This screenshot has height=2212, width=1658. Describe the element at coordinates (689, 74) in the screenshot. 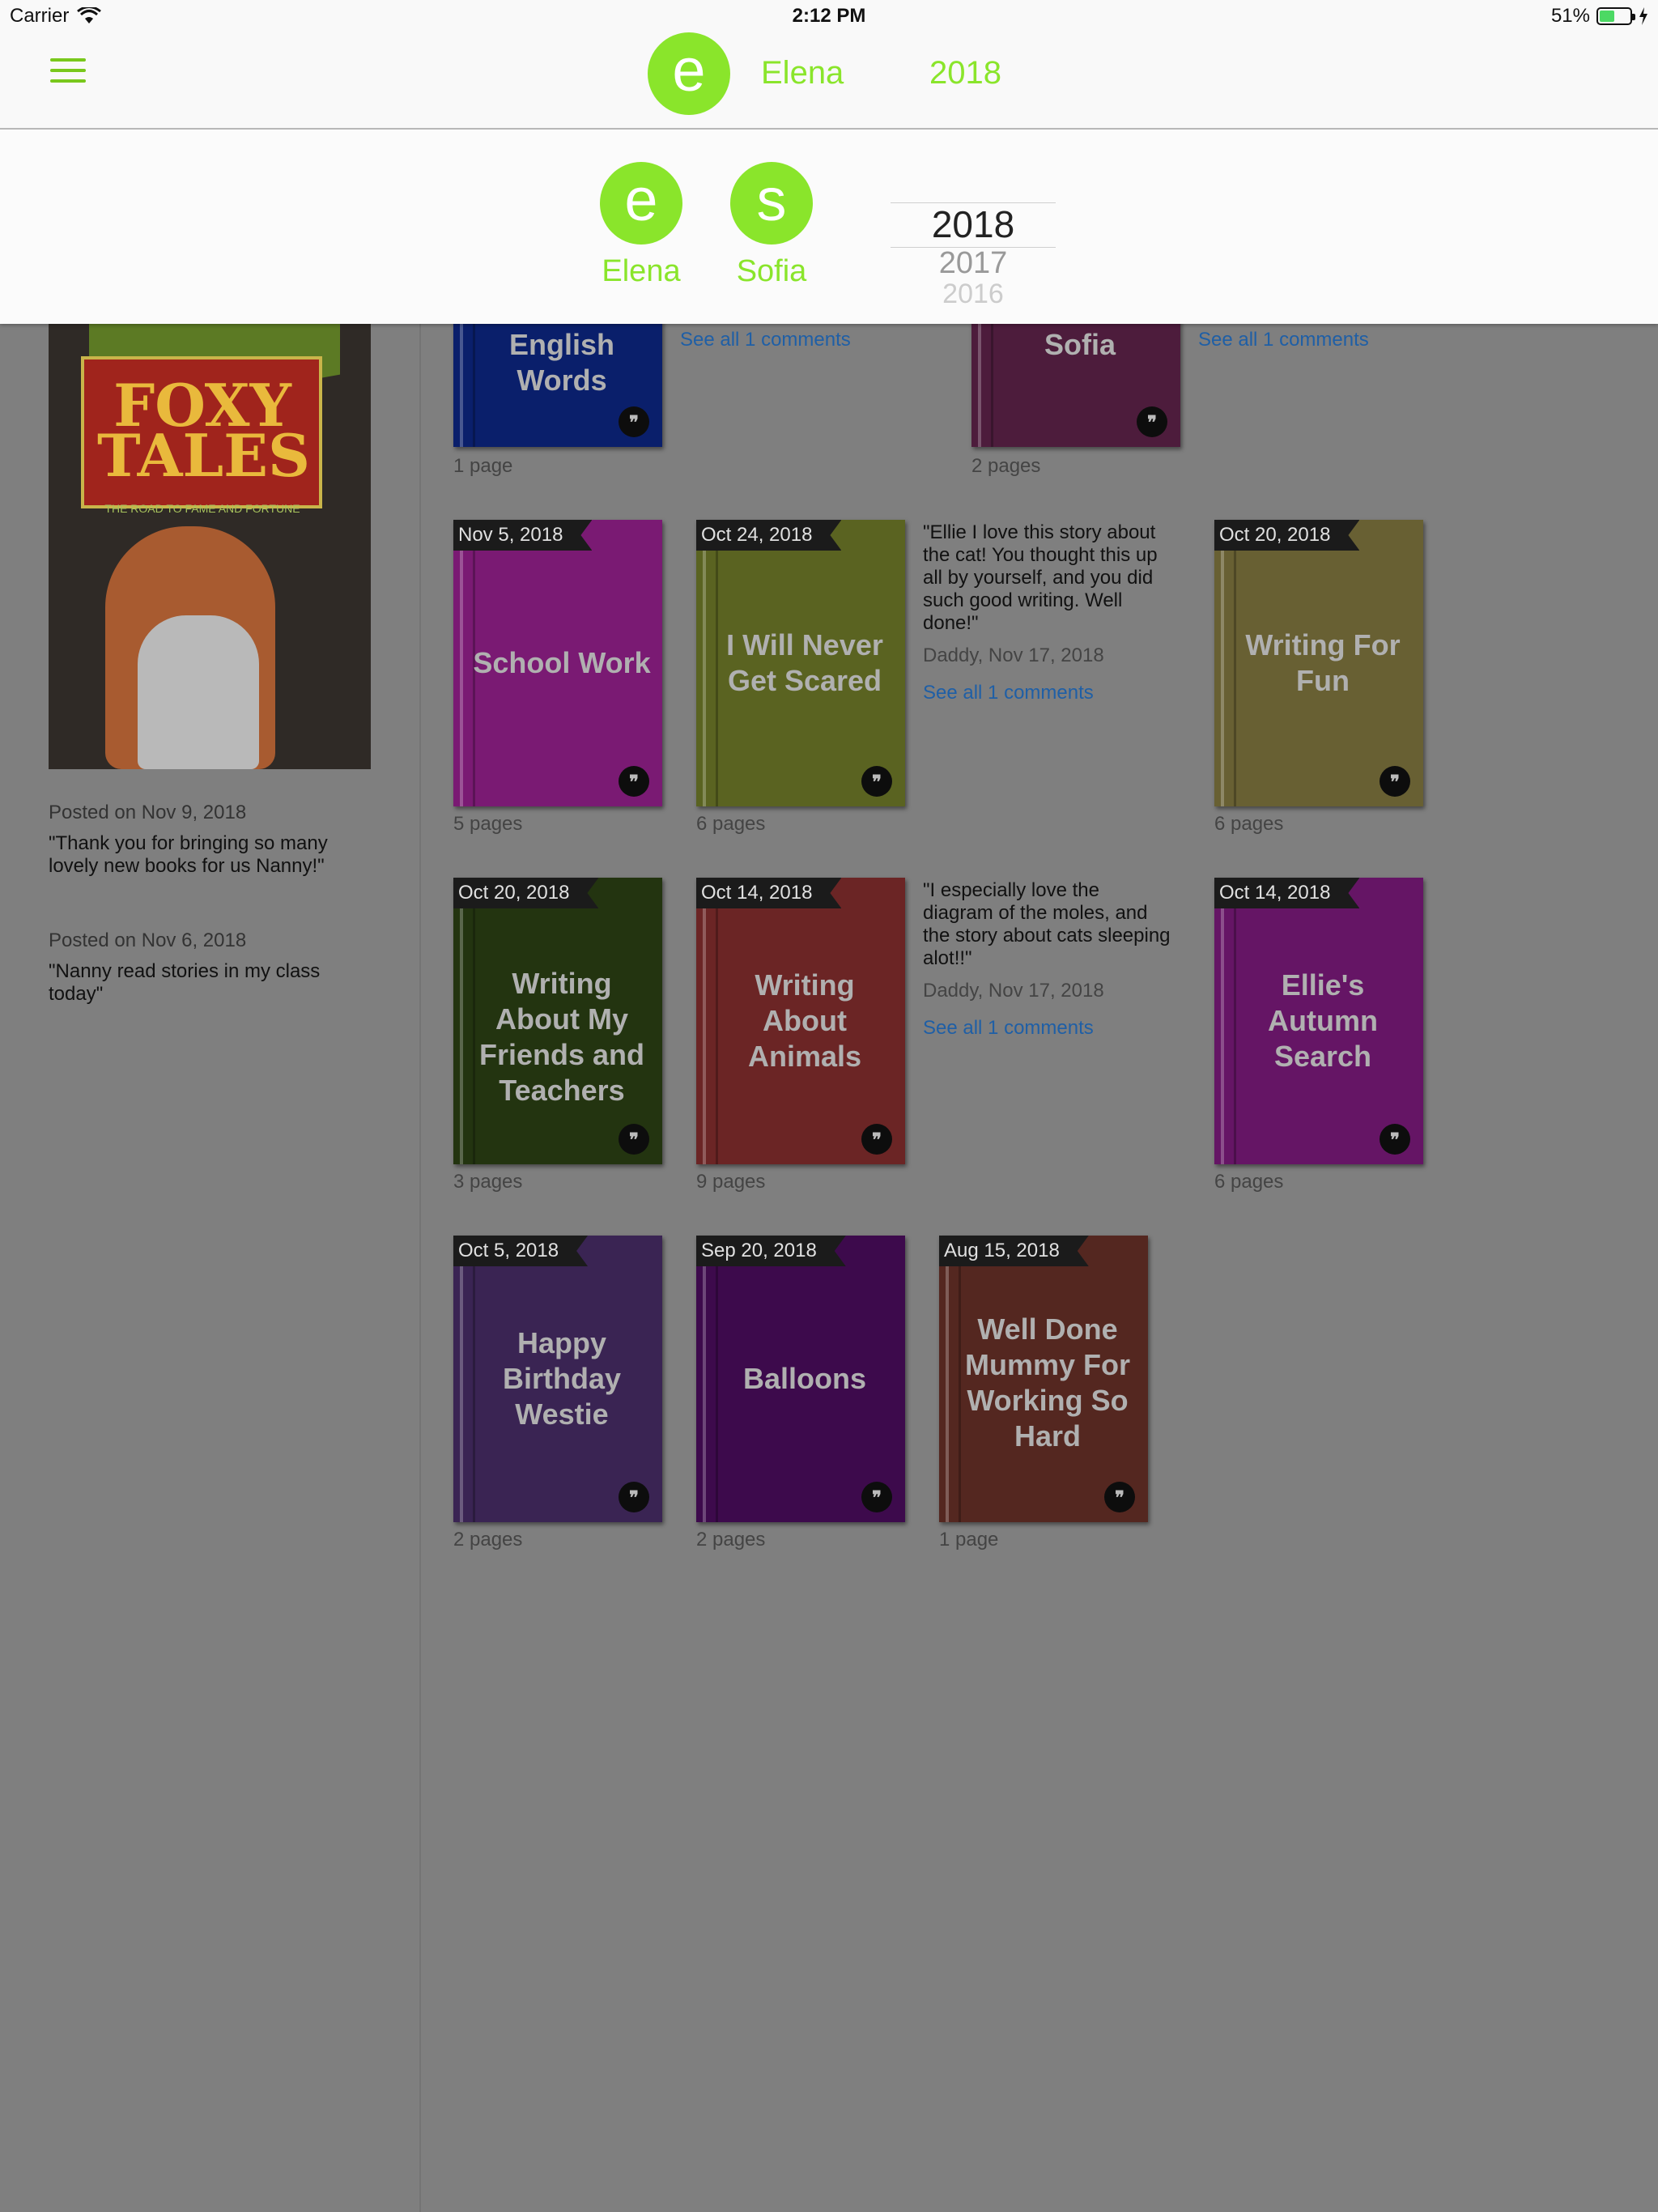

I see `nav-user-avatar: e` at that location.